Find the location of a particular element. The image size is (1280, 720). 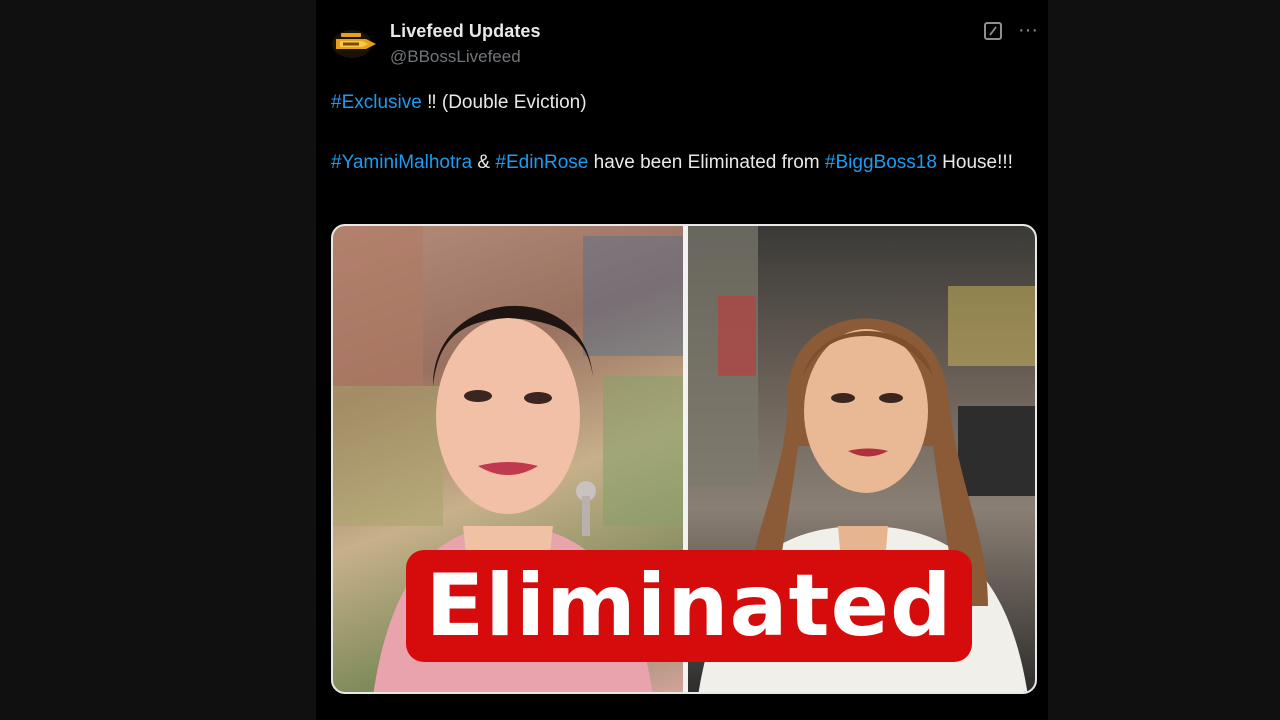

hashtag-exclusive: #Exclusive is located at coordinates (376, 102).